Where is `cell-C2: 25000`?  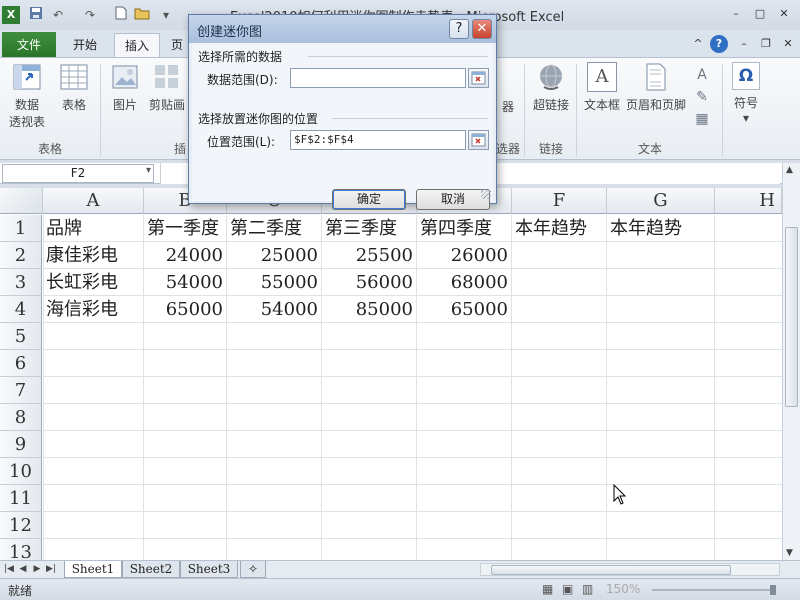 cell-C2: 25000 is located at coordinates (274, 255).